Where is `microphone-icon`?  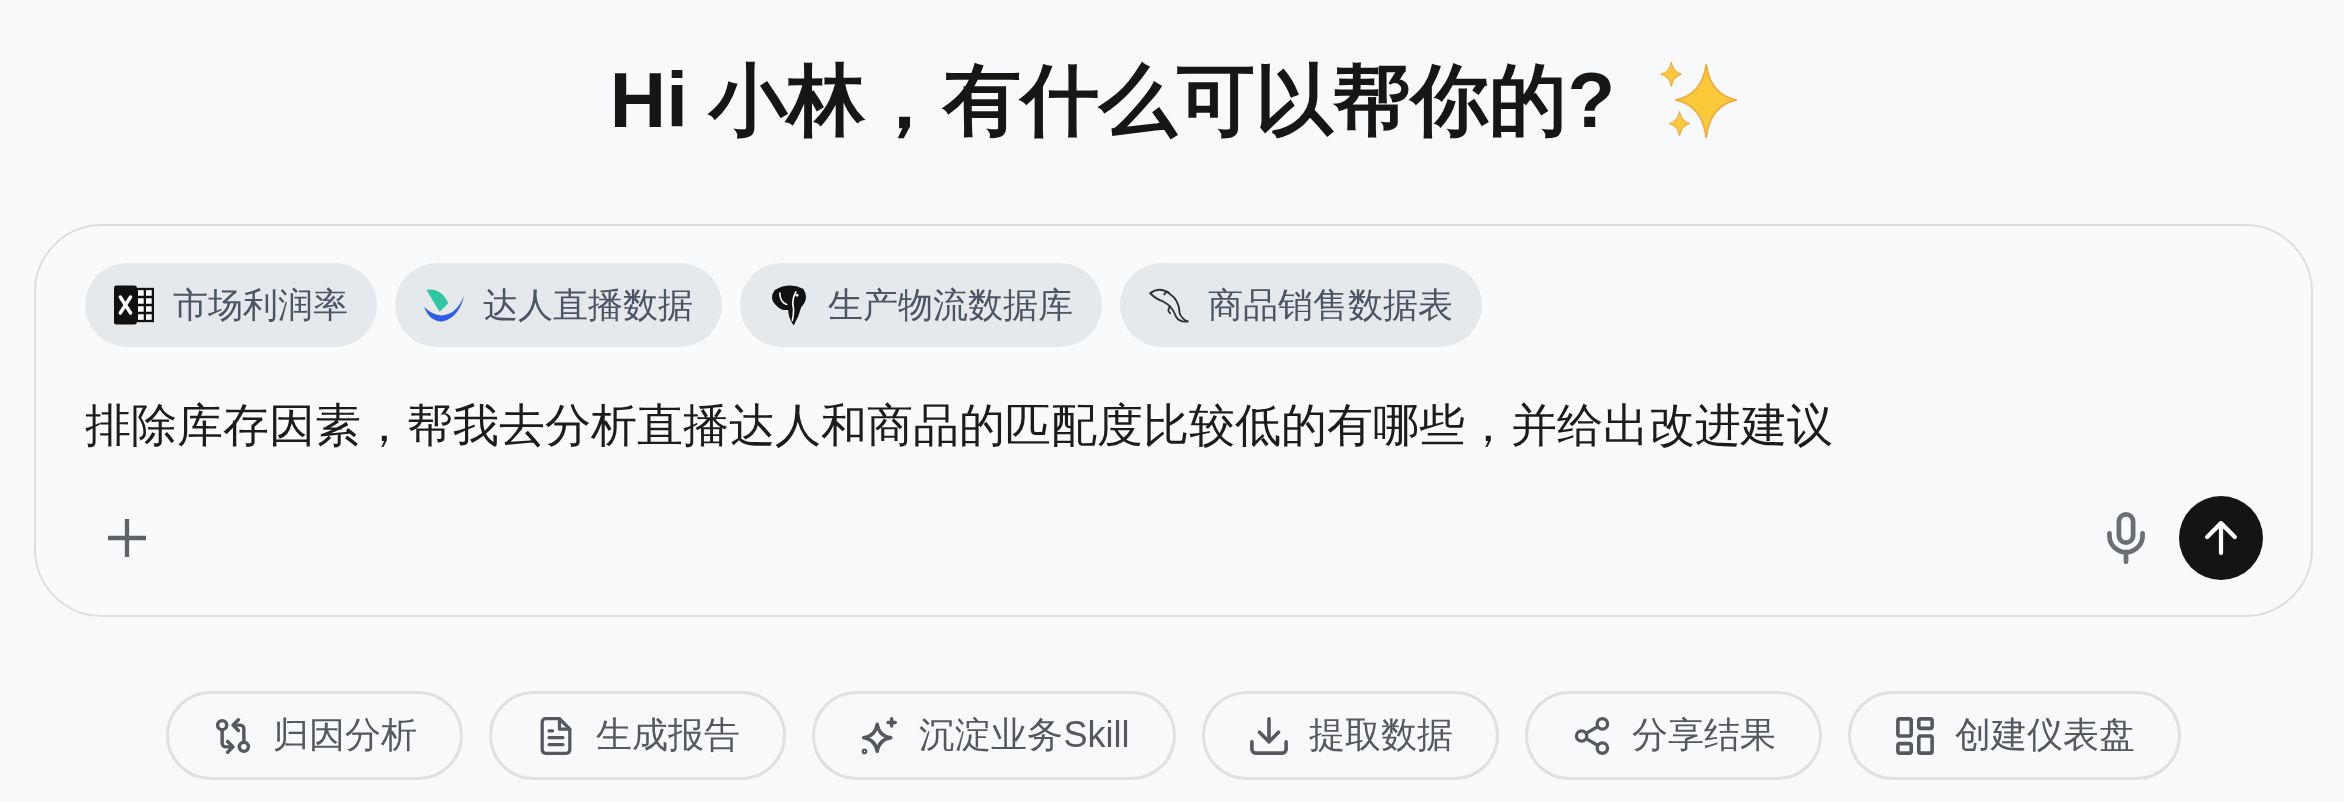 microphone-icon is located at coordinates (2126, 538).